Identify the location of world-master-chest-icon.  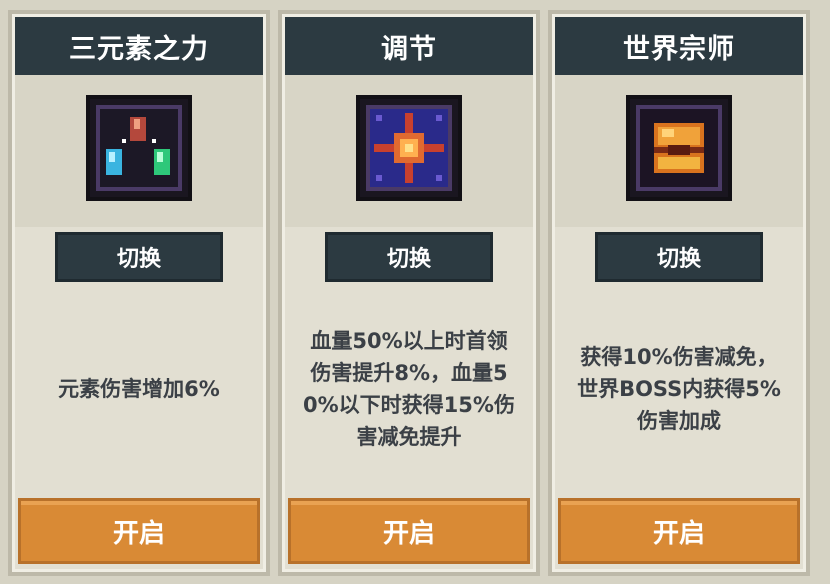
(679, 148).